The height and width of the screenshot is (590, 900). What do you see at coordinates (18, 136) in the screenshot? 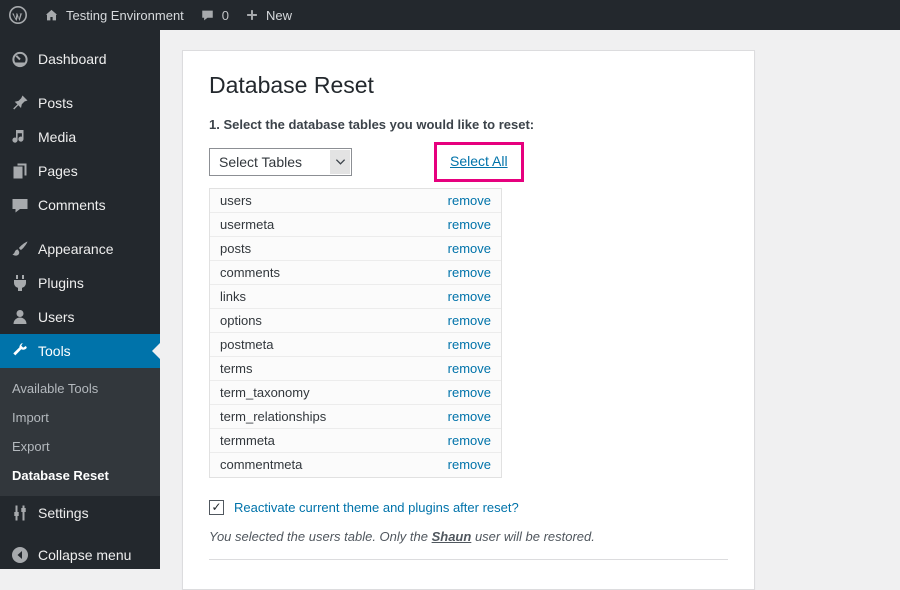
I see `media-icon` at bounding box center [18, 136].